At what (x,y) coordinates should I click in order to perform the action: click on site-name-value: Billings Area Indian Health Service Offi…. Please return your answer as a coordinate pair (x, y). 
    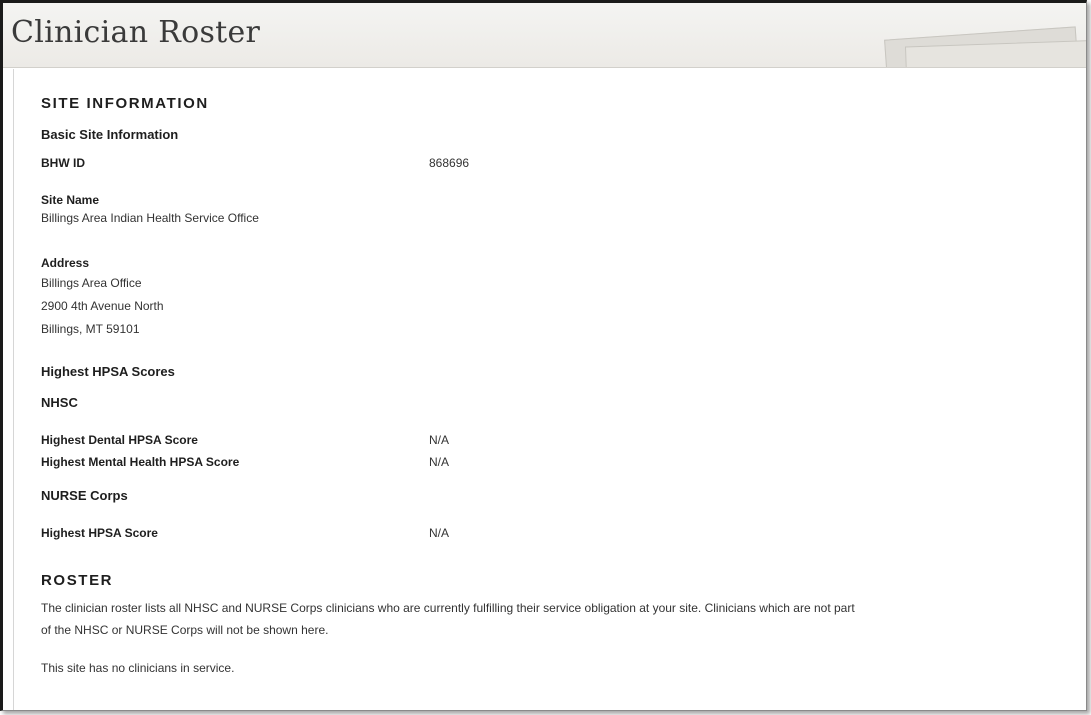
    Looking at the image, I should click on (150, 218).